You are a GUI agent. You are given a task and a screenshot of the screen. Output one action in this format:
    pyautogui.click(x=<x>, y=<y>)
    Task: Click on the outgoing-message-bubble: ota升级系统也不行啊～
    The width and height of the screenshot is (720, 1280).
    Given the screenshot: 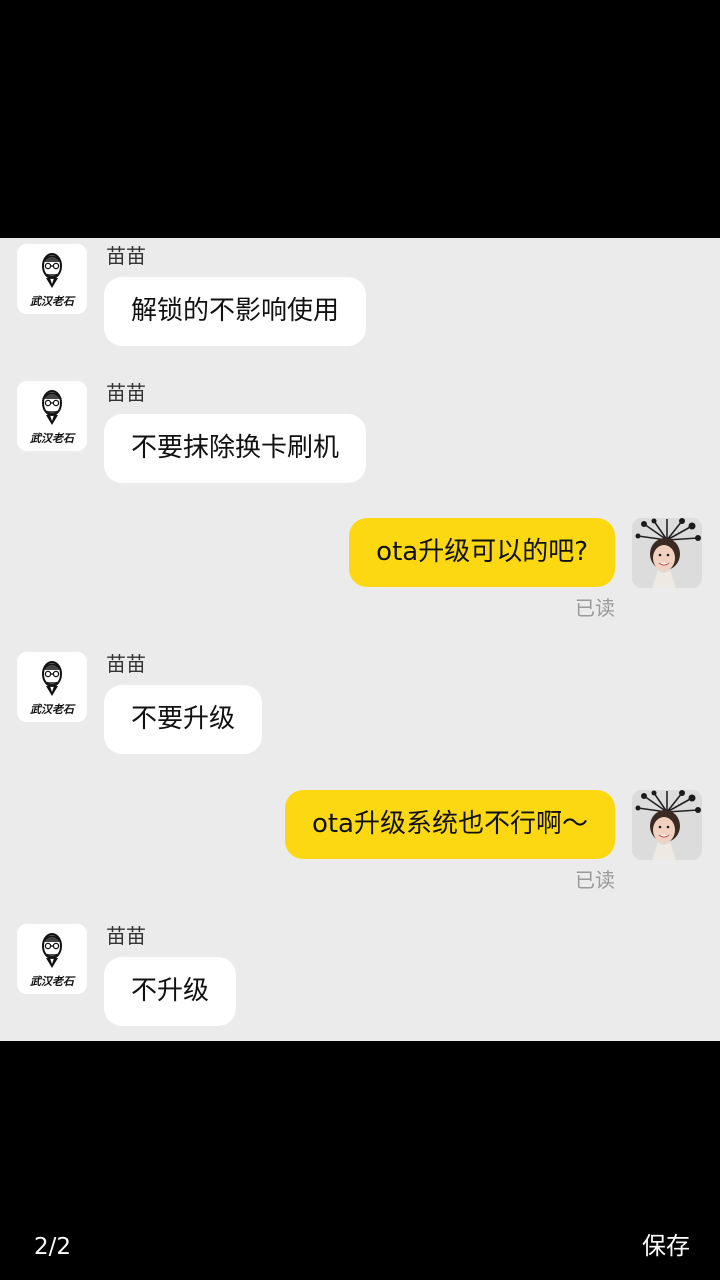 What is the action you would take?
    pyautogui.click(x=449, y=824)
    